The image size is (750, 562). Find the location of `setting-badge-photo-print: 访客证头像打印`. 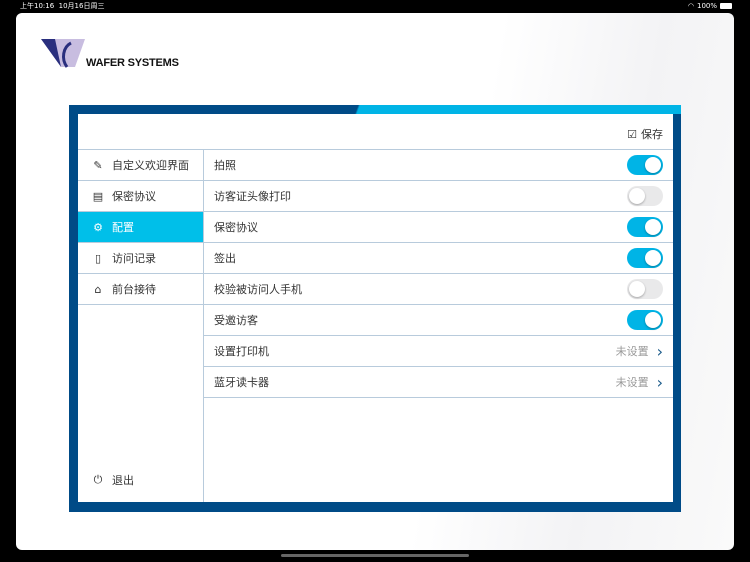

setting-badge-photo-print: 访客证头像打印 is located at coordinates (438, 196).